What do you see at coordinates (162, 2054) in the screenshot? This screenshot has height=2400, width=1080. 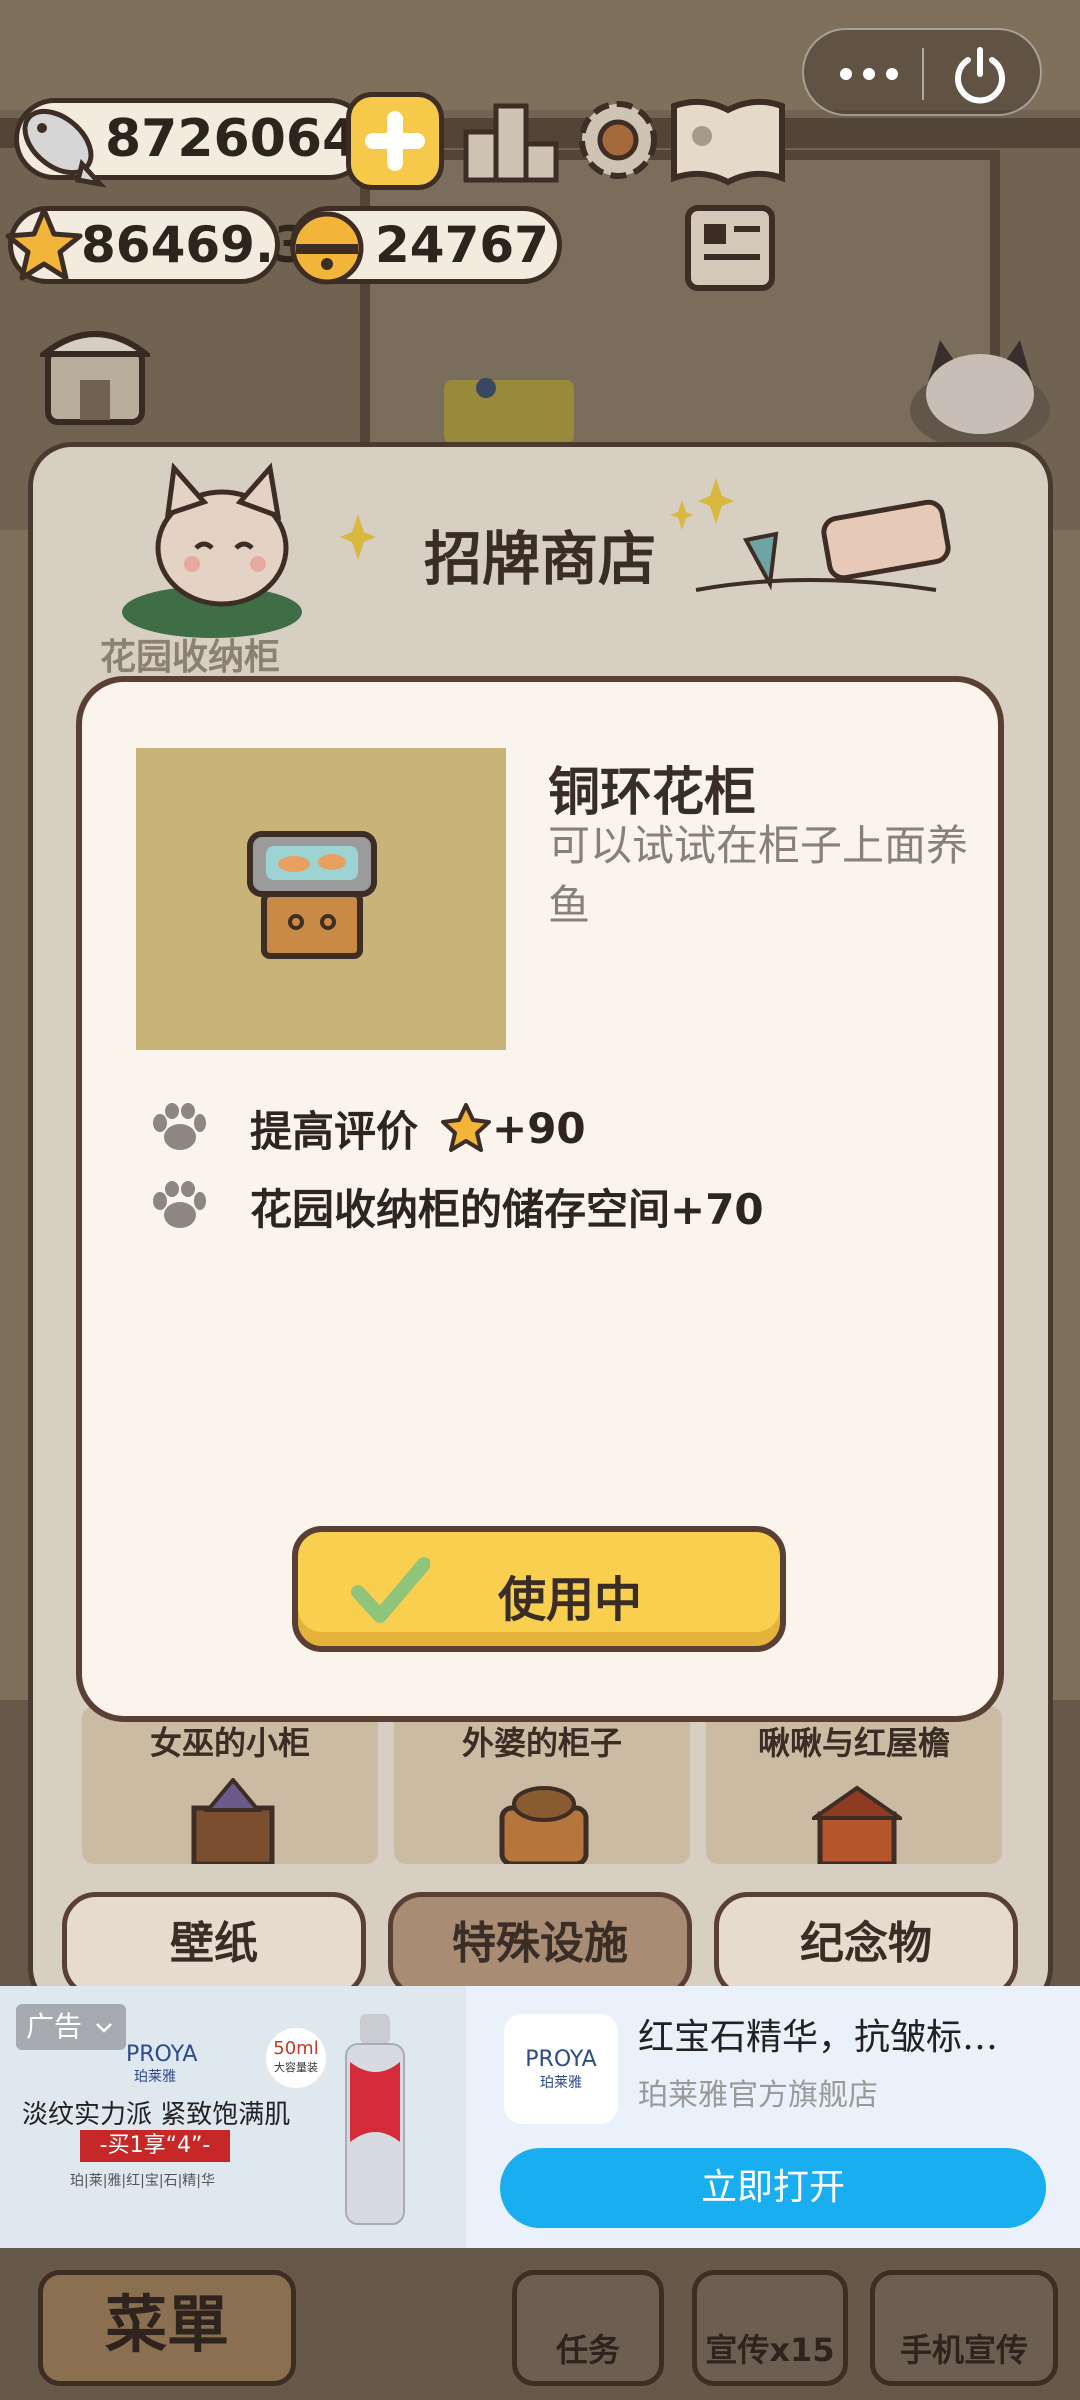 I see `ad-brand-small: PROYA` at bounding box center [162, 2054].